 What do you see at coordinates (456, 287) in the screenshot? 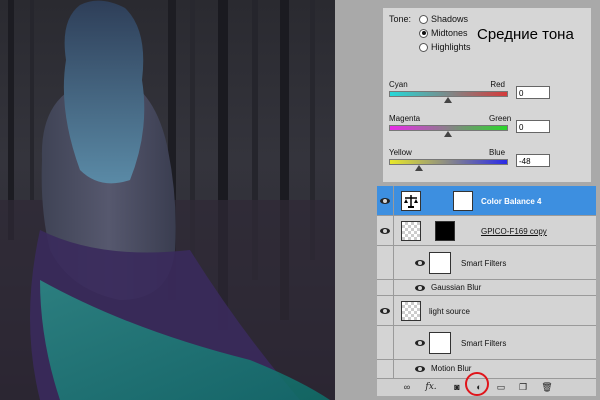
I see `filter-name-gaussian-blur: Gaussian Blur` at bounding box center [456, 287].